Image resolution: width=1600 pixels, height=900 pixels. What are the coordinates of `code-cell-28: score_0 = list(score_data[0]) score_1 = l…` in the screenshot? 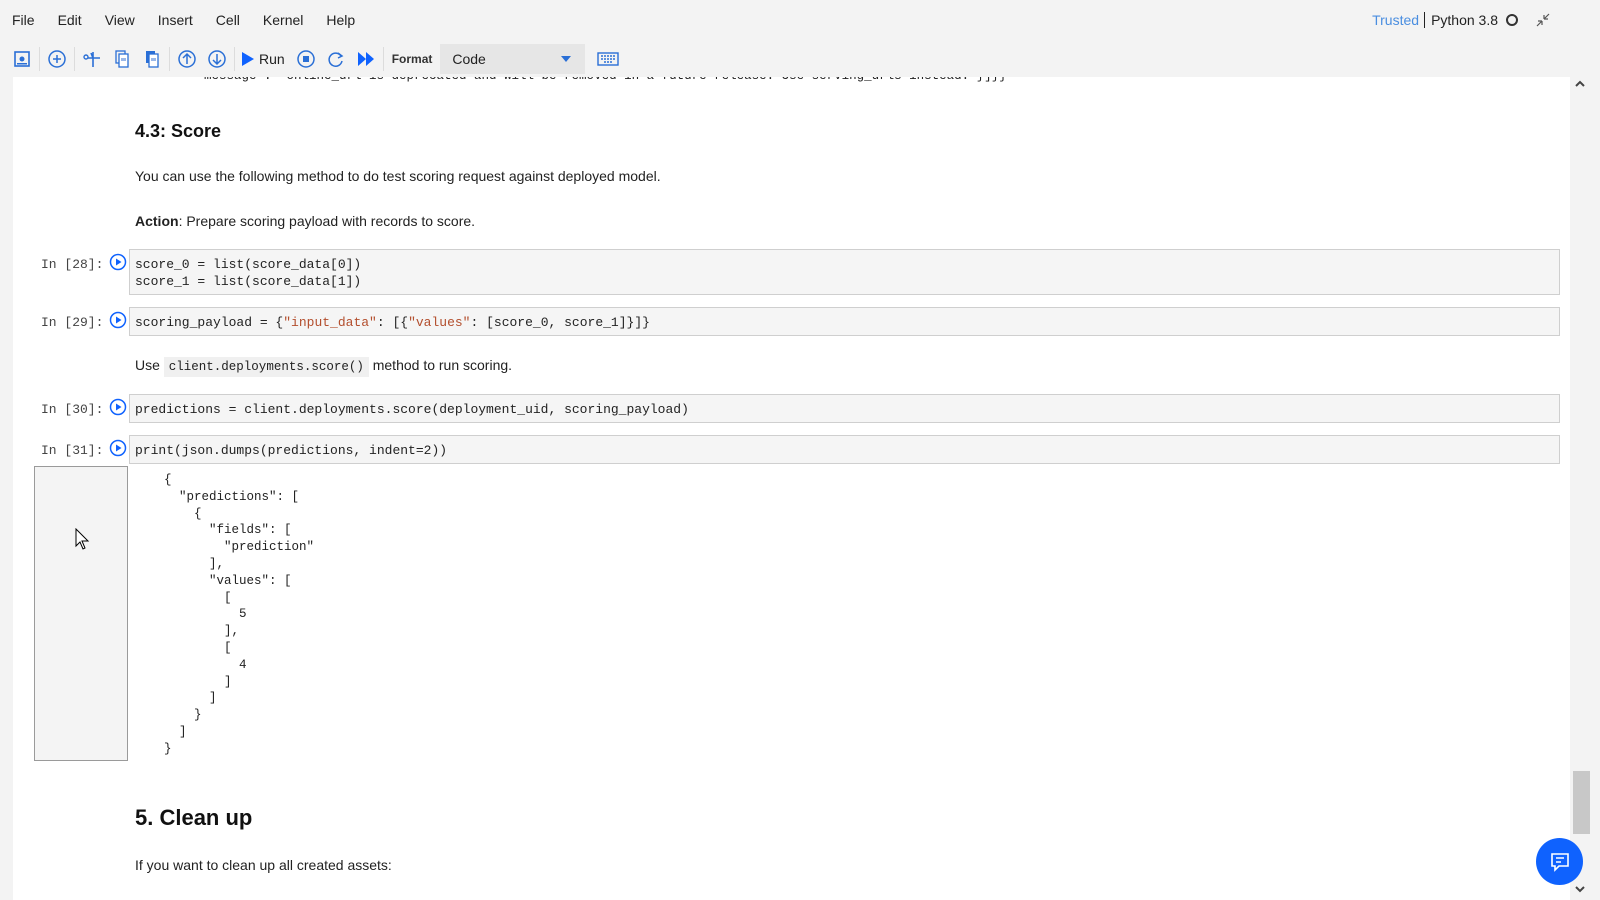 It's located at (844, 272).